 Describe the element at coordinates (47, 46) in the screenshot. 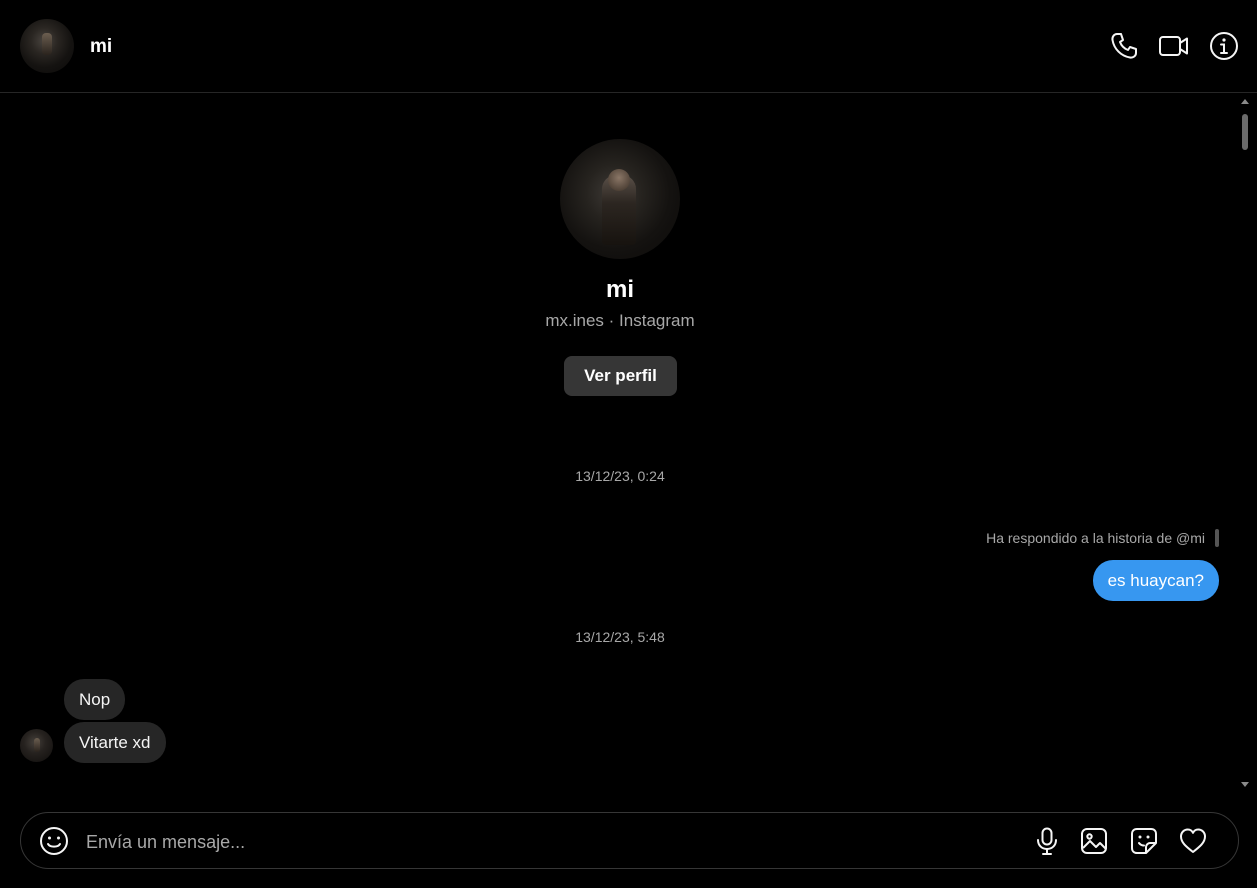

I see `avatar` at that location.